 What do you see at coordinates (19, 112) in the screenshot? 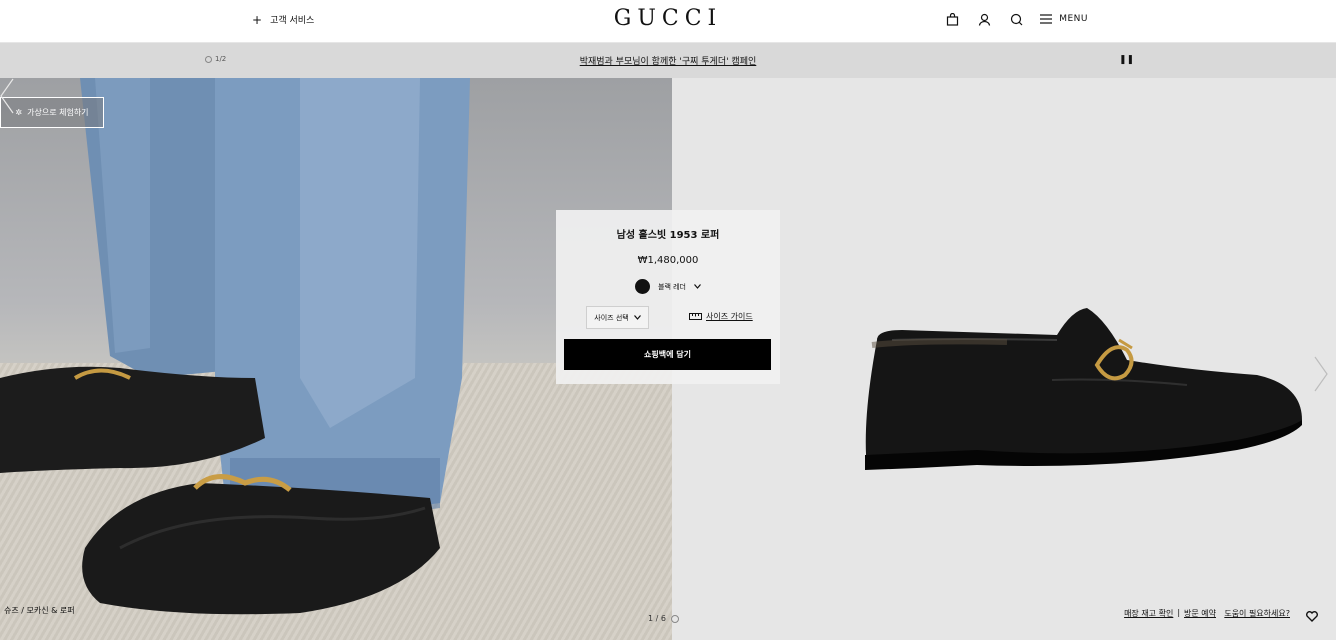
I see `sparkle-icon: ✲` at bounding box center [19, 112].